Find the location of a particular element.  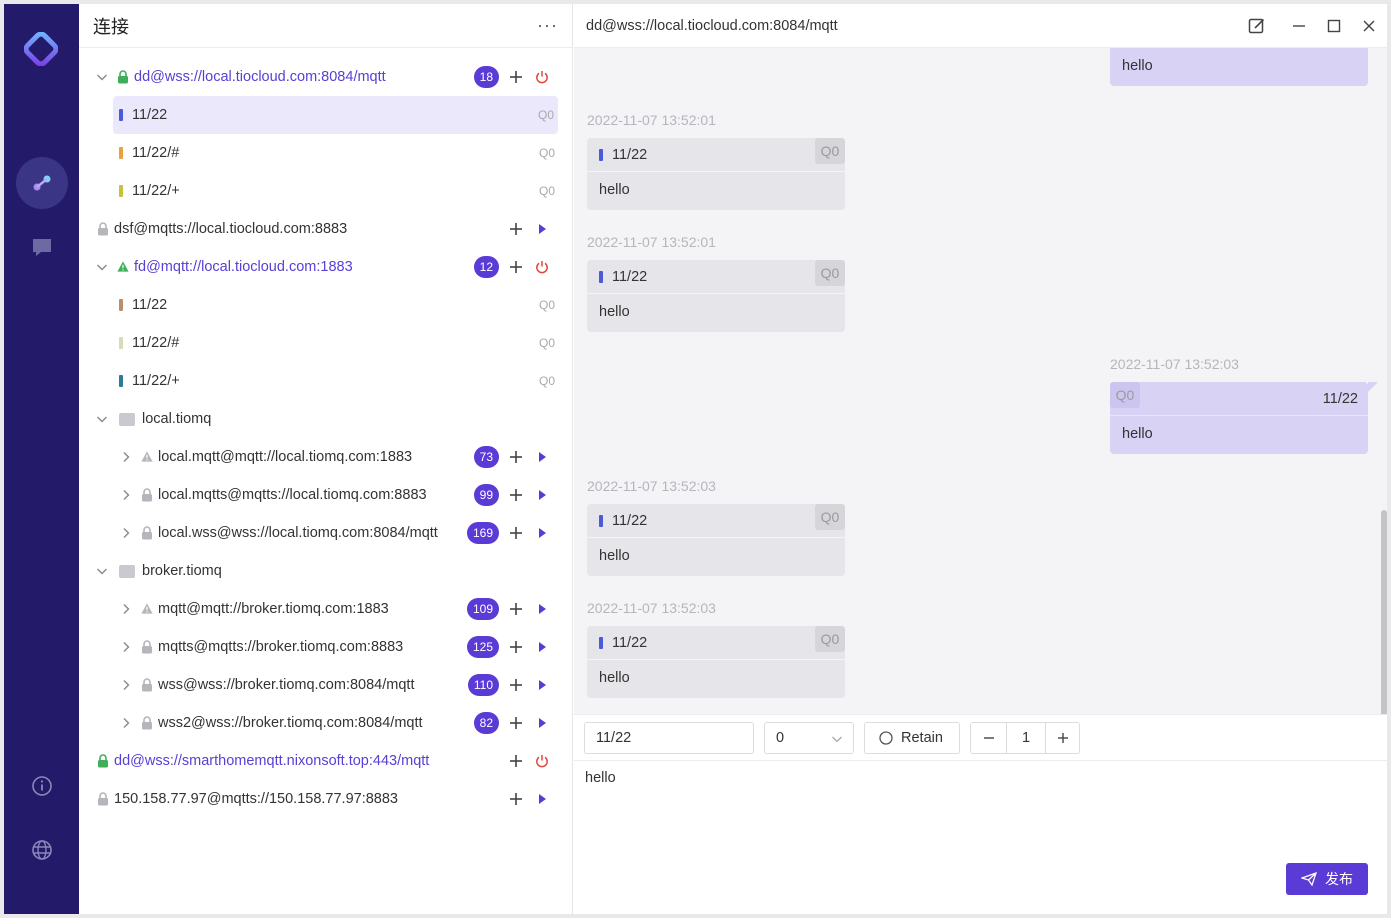

message-time: 2022-11-07 13:52:01 is located at coordinates (651, 120).